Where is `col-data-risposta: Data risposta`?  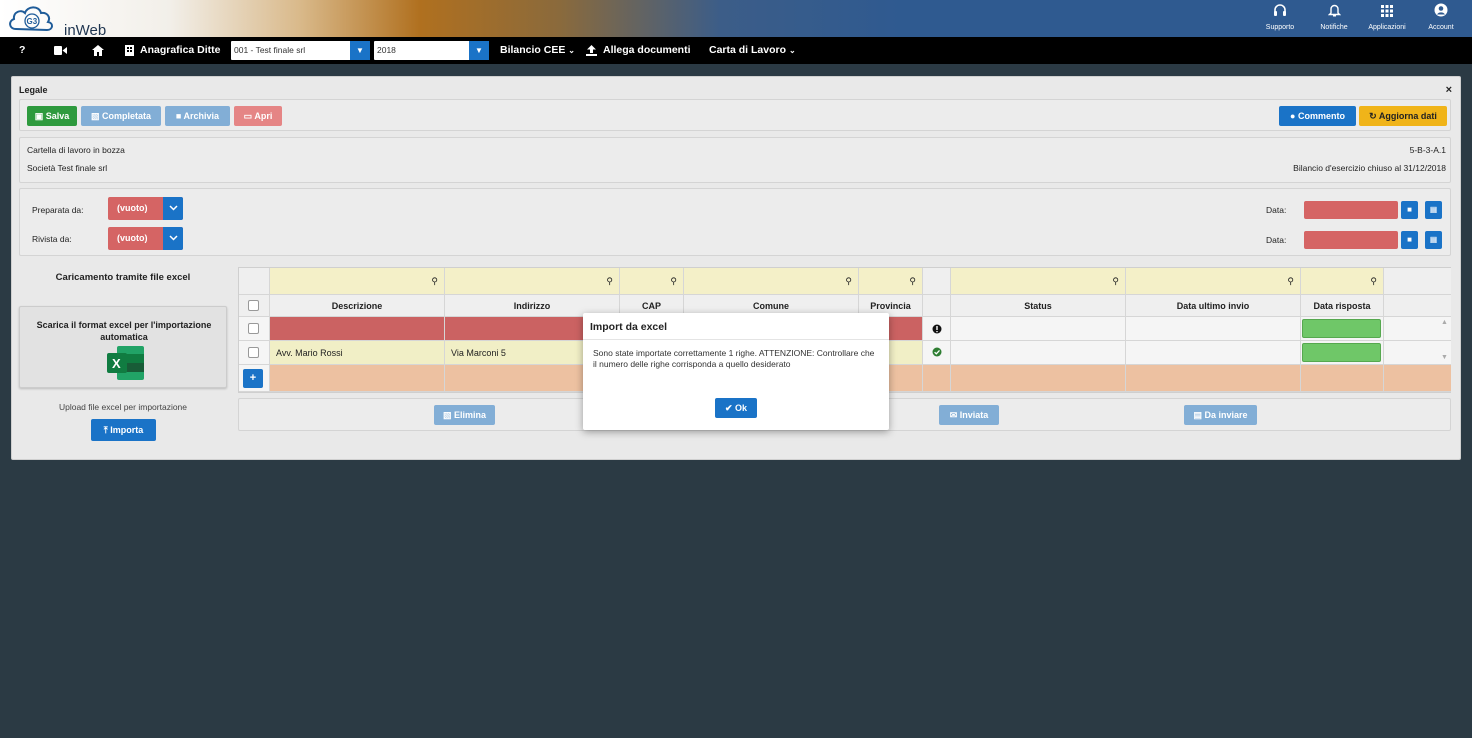 col-data-risposta: Data risposta is located at coordinates (1342, 306).